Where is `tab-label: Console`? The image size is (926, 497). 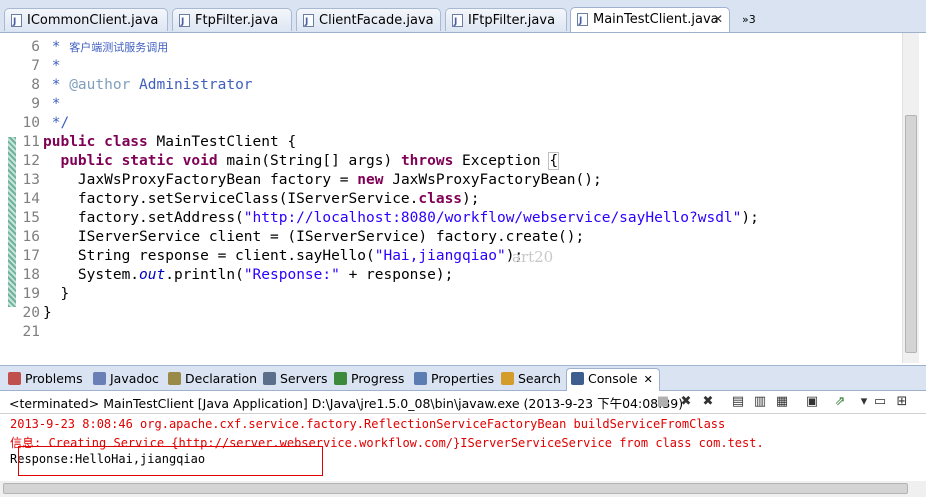 tab-label: Console is located at coordinates (613, 378).